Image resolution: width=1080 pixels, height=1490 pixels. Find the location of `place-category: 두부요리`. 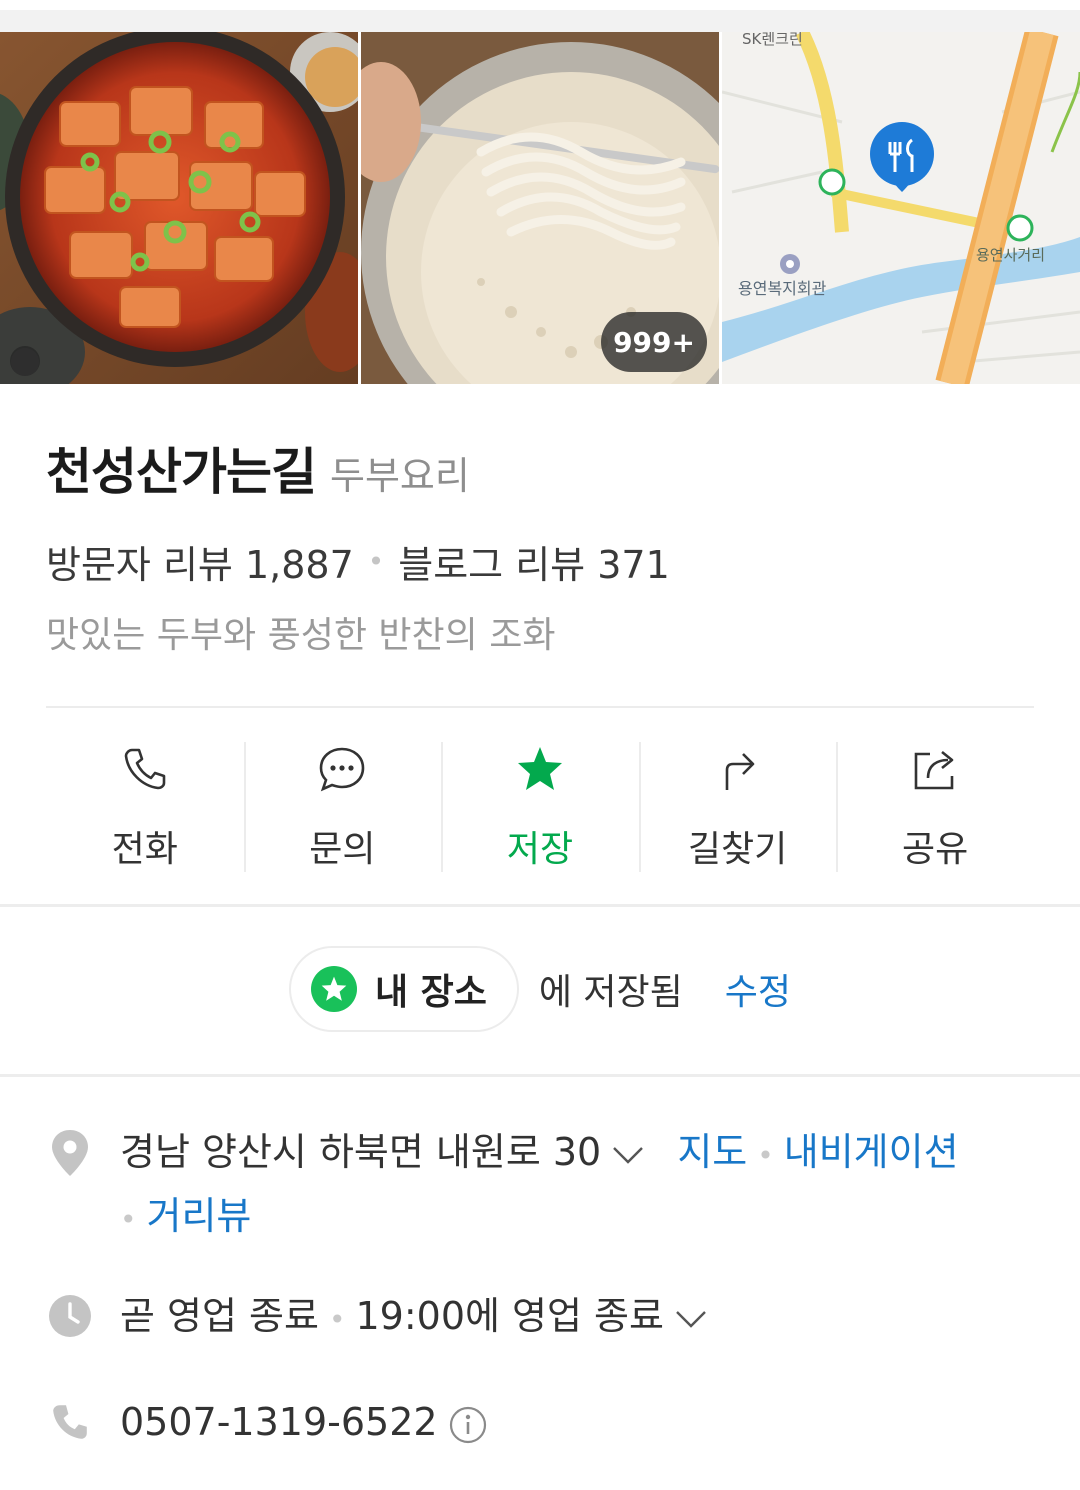

place-category: 두부요리 is located at coordinates (400, 476).